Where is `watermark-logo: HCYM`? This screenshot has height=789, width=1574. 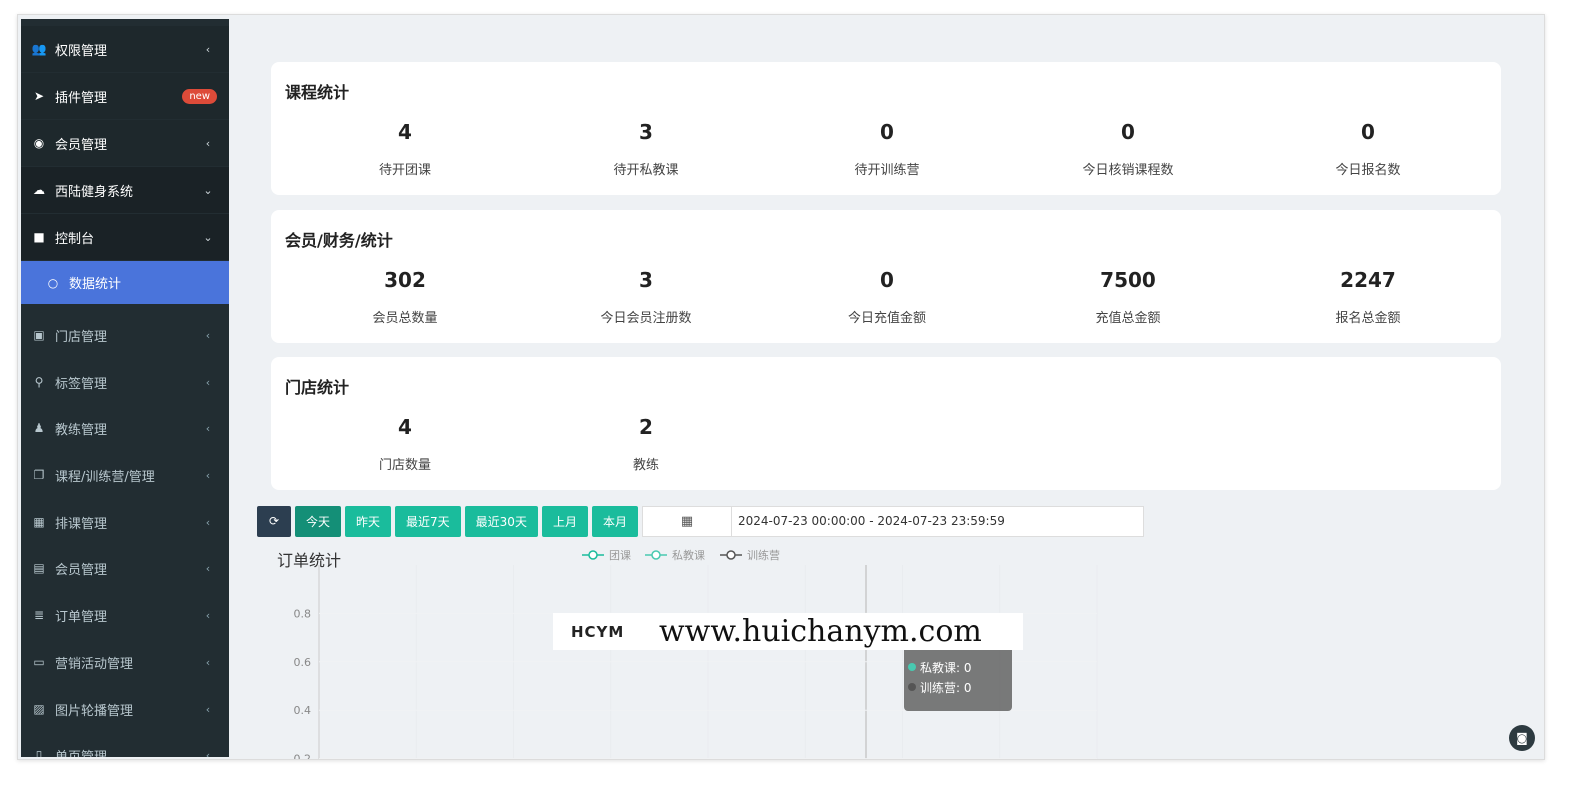
watermark-logo: HCYM is located at coordinates (598, 631).